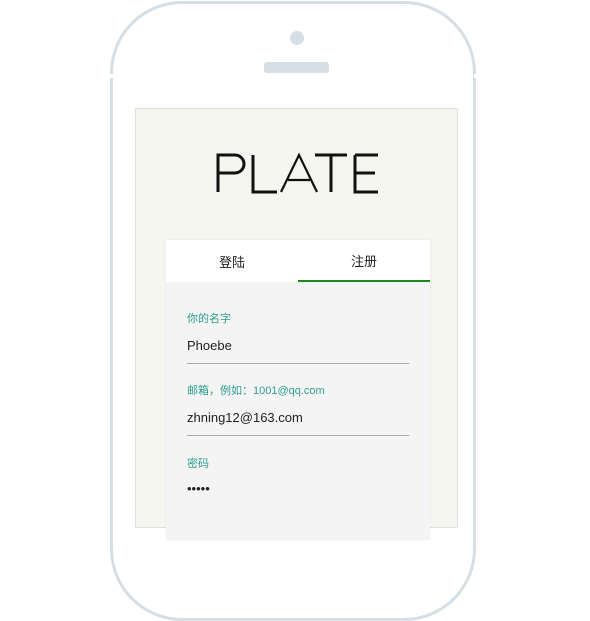  I want to click on name-underline, so click(298, 363).